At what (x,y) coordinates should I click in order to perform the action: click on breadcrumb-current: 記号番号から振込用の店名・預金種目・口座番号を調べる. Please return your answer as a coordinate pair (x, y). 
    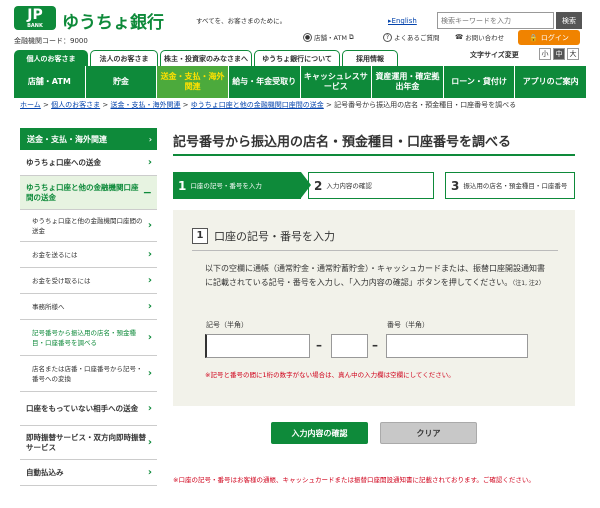
    Looking at the image, I should click on (425, 105).